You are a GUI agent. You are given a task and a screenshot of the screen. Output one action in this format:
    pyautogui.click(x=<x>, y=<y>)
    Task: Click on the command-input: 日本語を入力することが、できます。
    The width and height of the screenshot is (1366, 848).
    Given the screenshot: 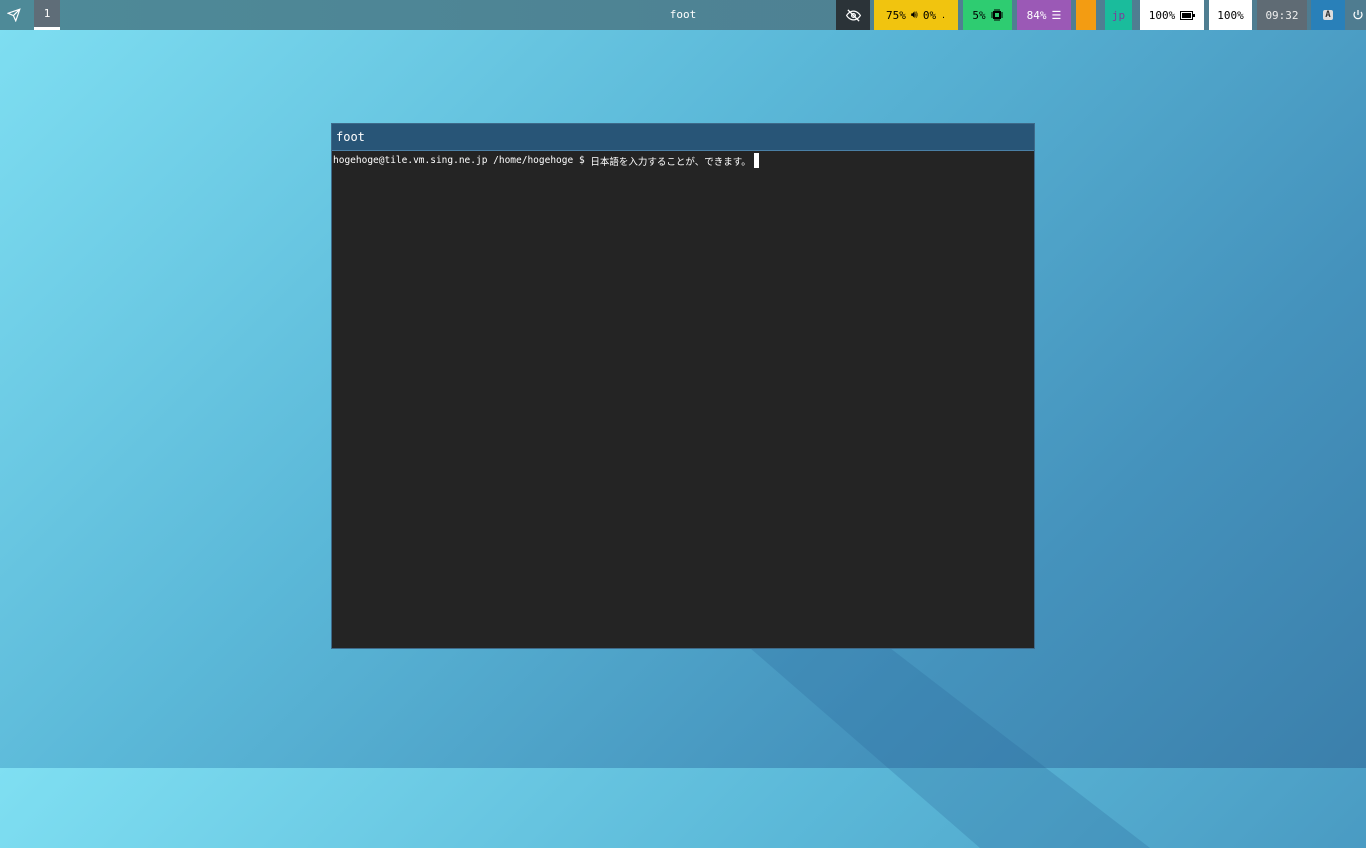 What is the action you would take?
    pyautogui.click(x=670, y=162)
    